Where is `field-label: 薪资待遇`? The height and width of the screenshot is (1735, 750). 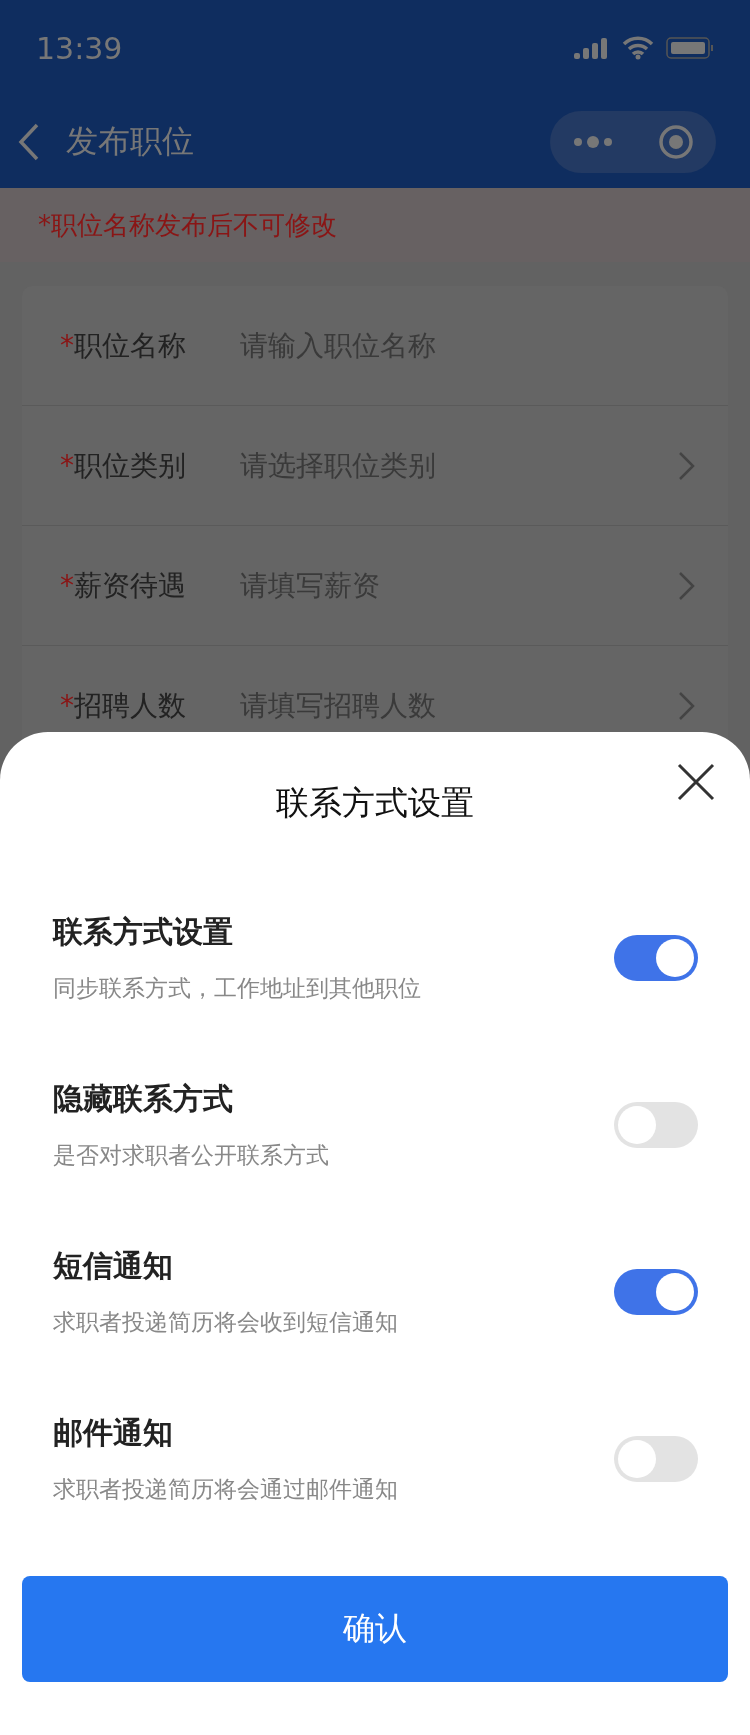 field-label: 薪资待遇 is located at coordinates (130, 585).